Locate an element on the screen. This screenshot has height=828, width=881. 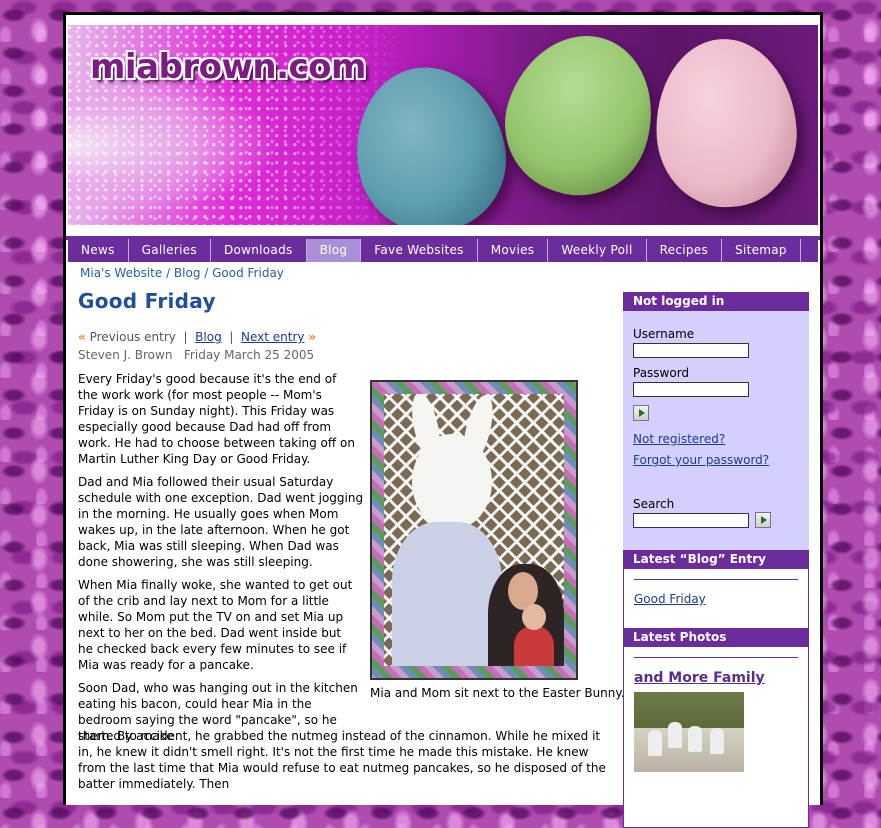
author: Steven J. Brown is located at coordinates (125, 355).